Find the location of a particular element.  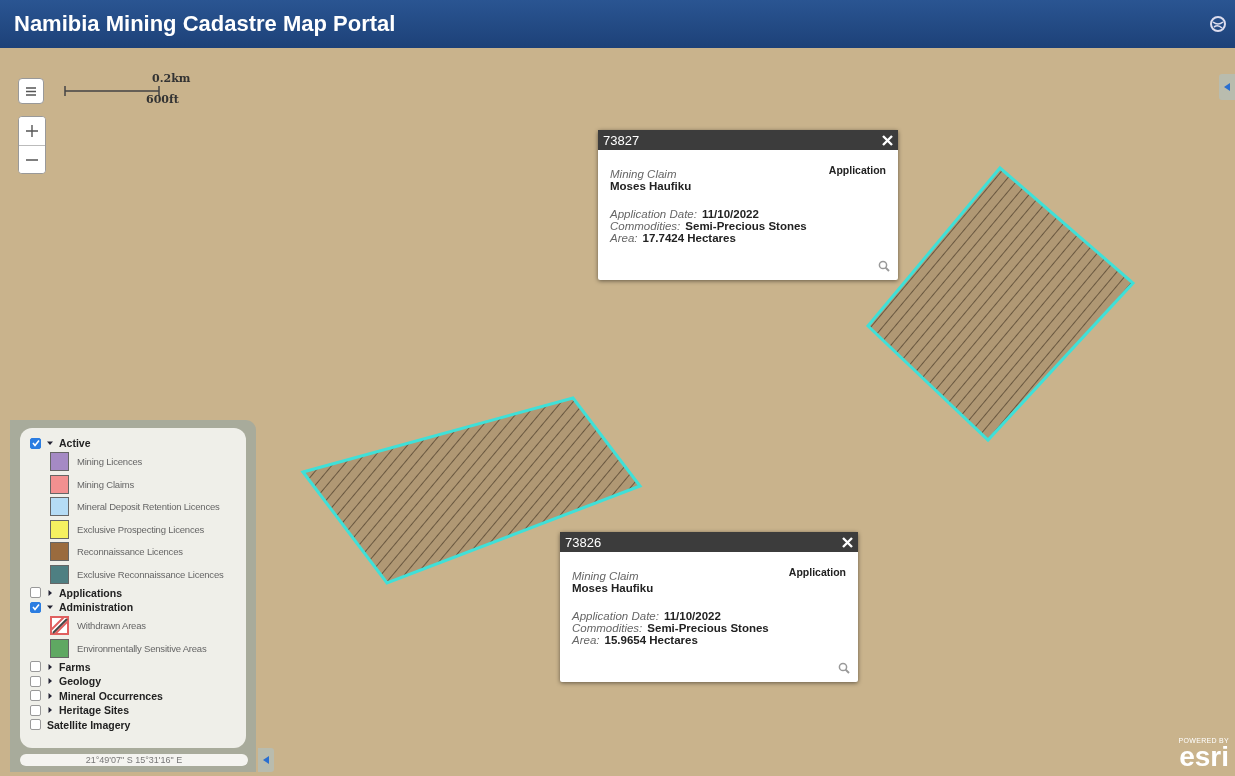

panel-toggle-button is located at coordinates (1227, 87).